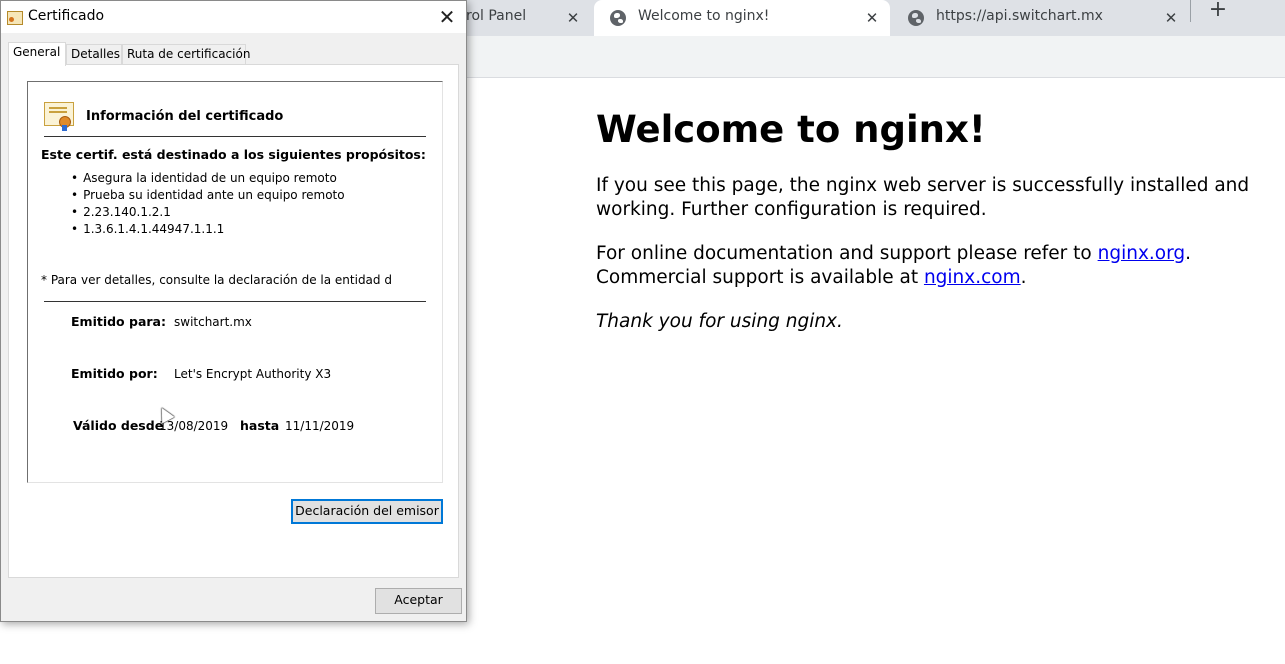 Image resolution: width=1285 pixels, height=664 pixels. Describe the element at coordinates (972, 277) in the screenshot. I see `nginx-com-link: nginx.com` at that location.